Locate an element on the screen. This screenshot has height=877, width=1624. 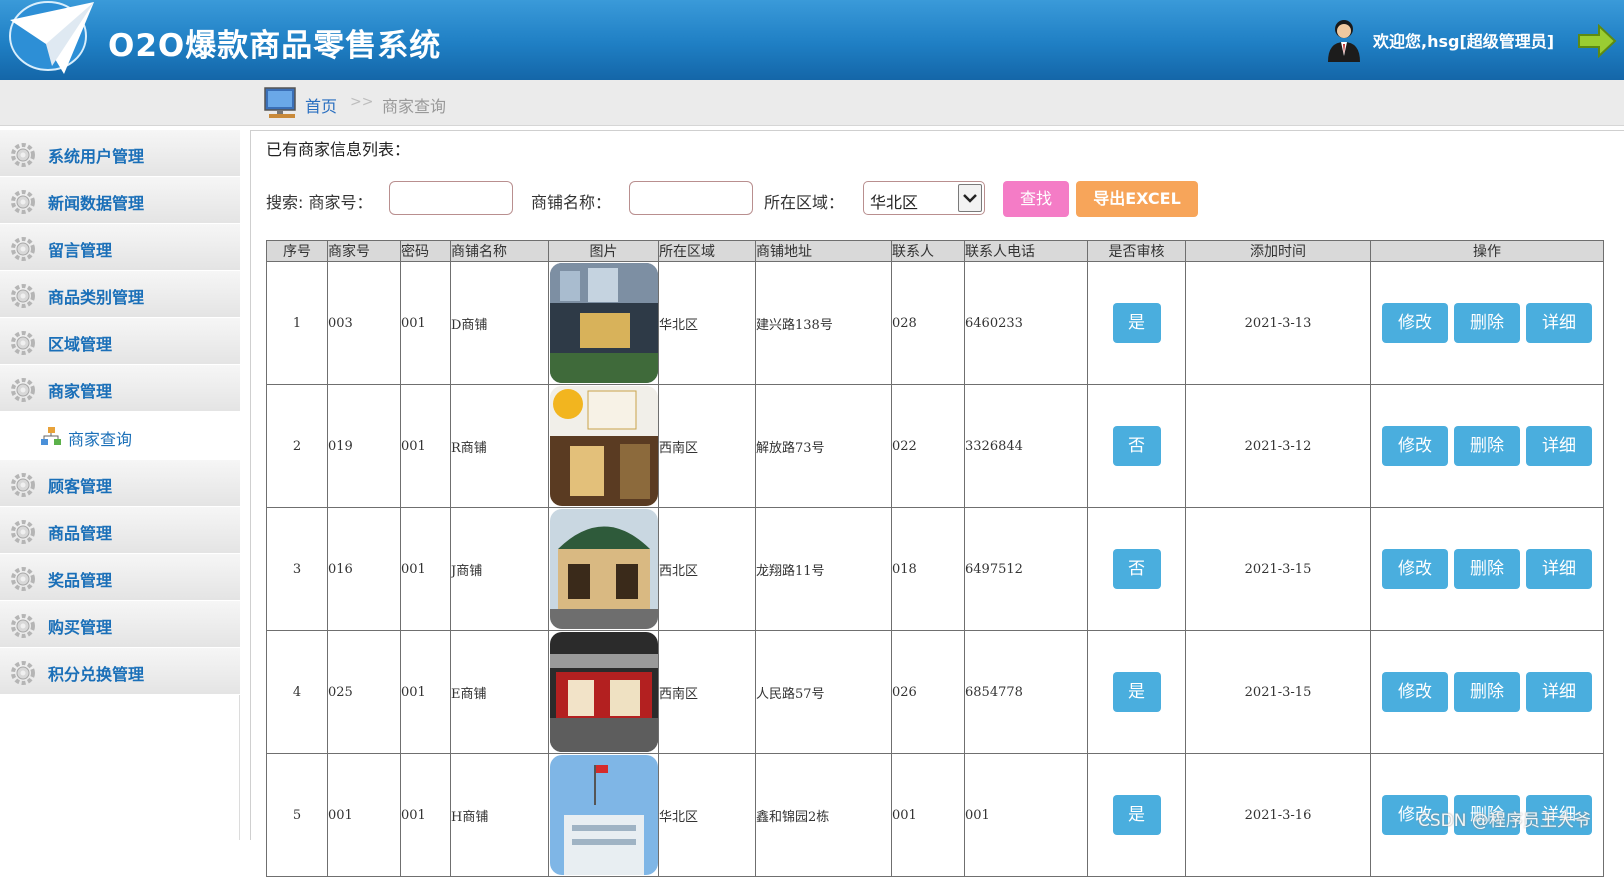
cell-audited: 否 is located at coordinates (1136, 569).